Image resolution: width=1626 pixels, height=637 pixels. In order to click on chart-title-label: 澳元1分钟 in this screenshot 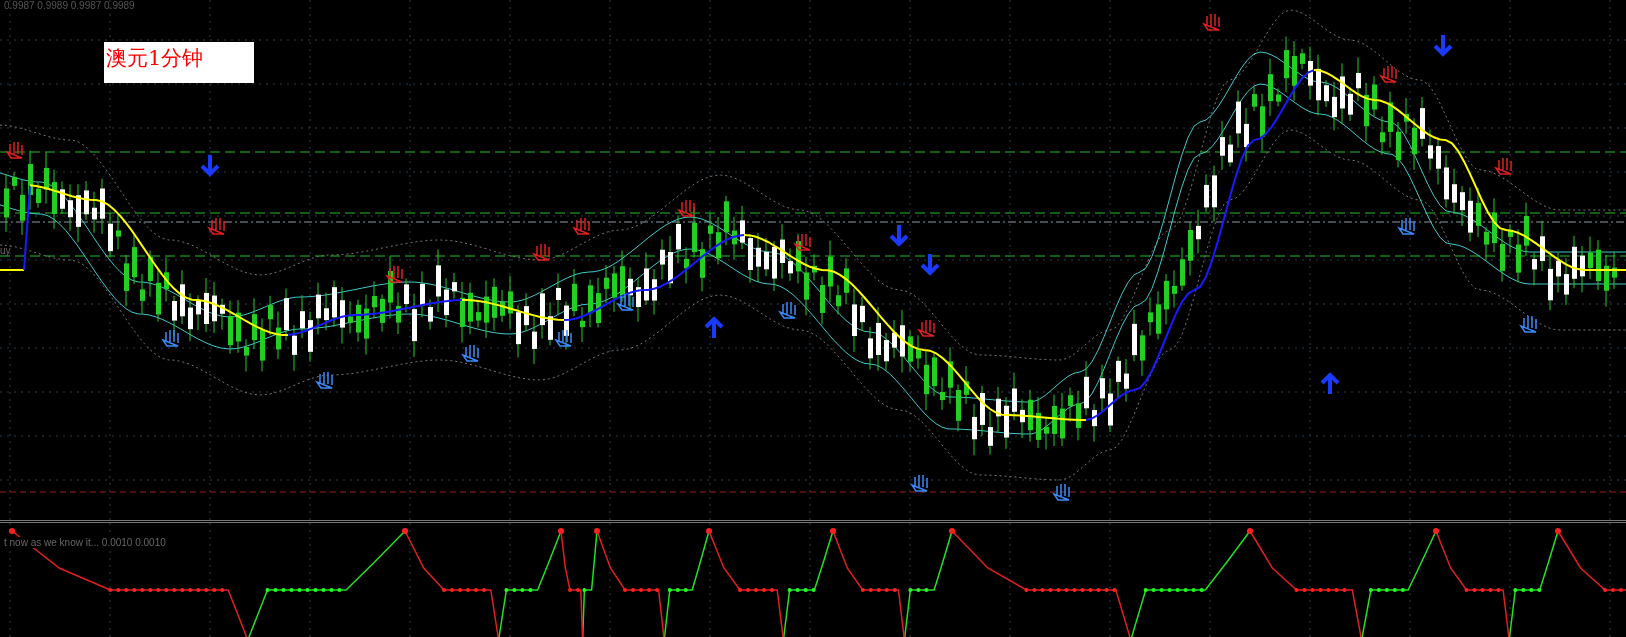, I will do `click(179, 62)`.